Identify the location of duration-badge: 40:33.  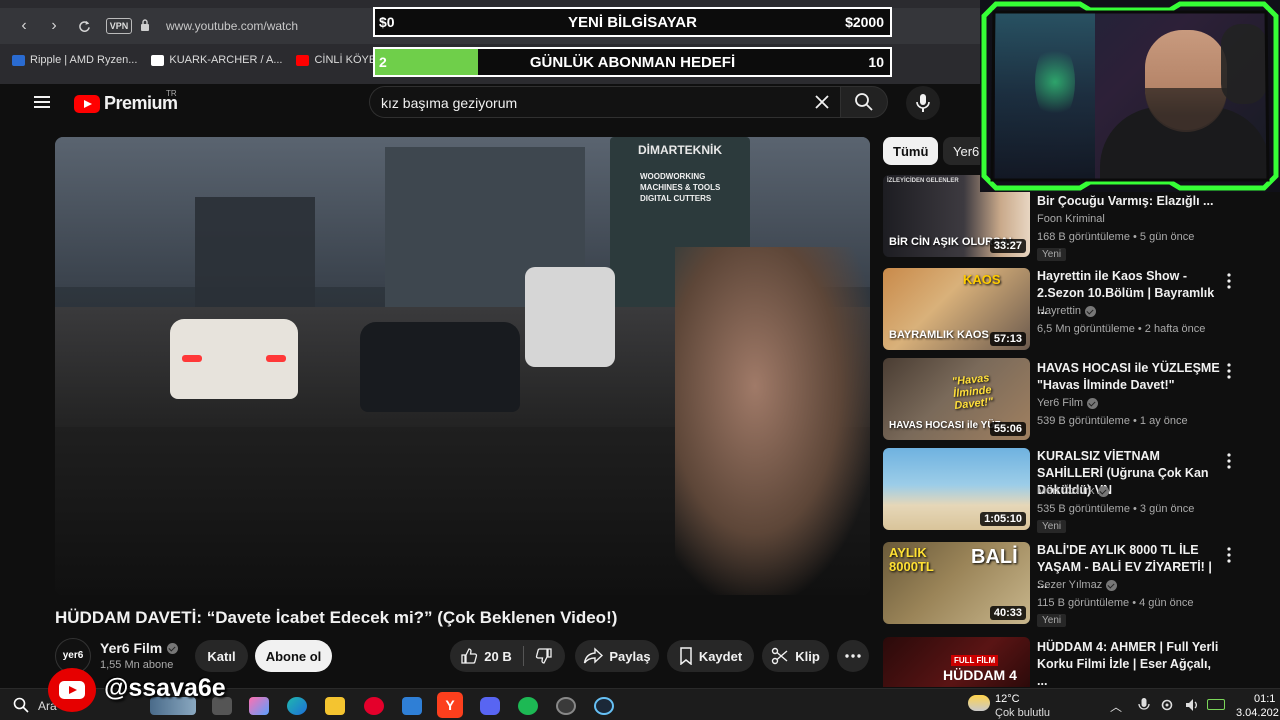
(1007, 613).